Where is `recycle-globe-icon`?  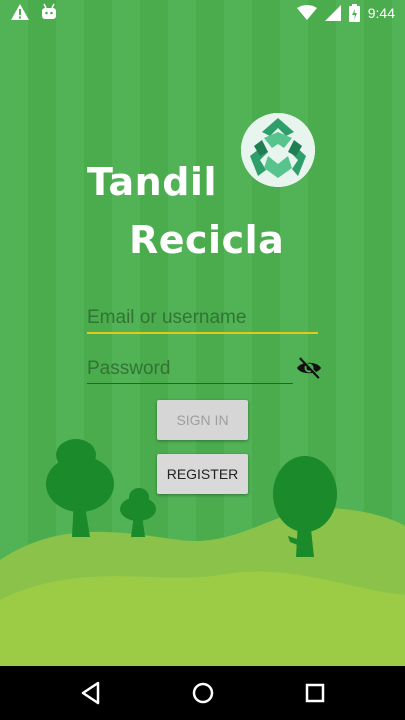
recycle-globe-icon is located at coordinates (278, 150).